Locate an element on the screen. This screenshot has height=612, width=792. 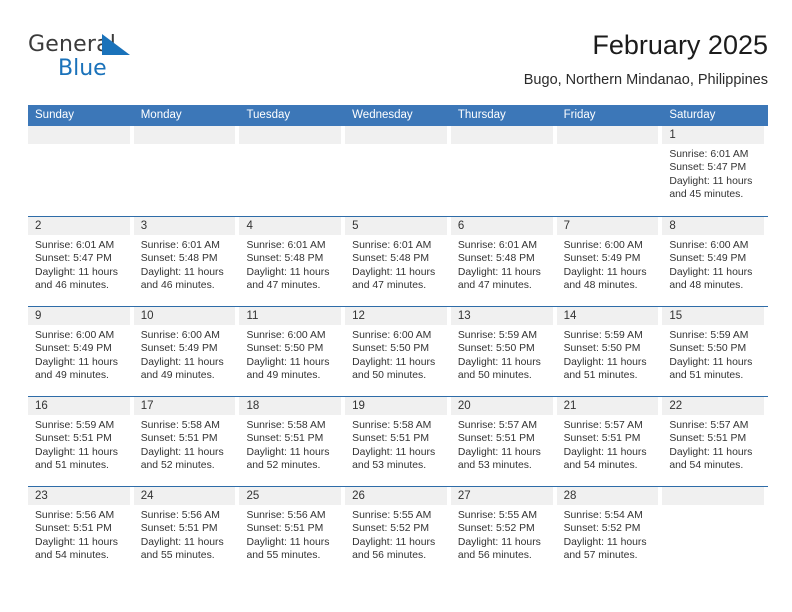
daylight-text: Daylight: 11 hours and 48 minutes. is located at coordinates (711, 278).